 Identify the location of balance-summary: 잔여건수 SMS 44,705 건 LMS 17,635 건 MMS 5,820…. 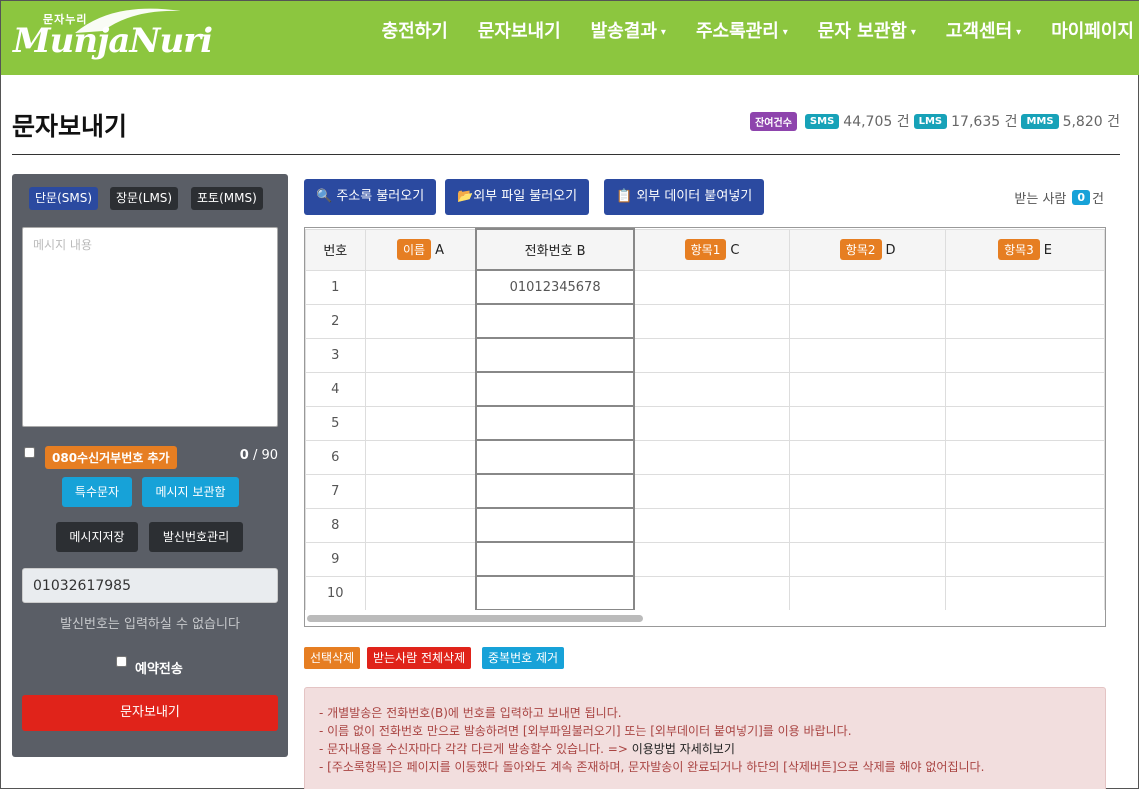
(933, 121).